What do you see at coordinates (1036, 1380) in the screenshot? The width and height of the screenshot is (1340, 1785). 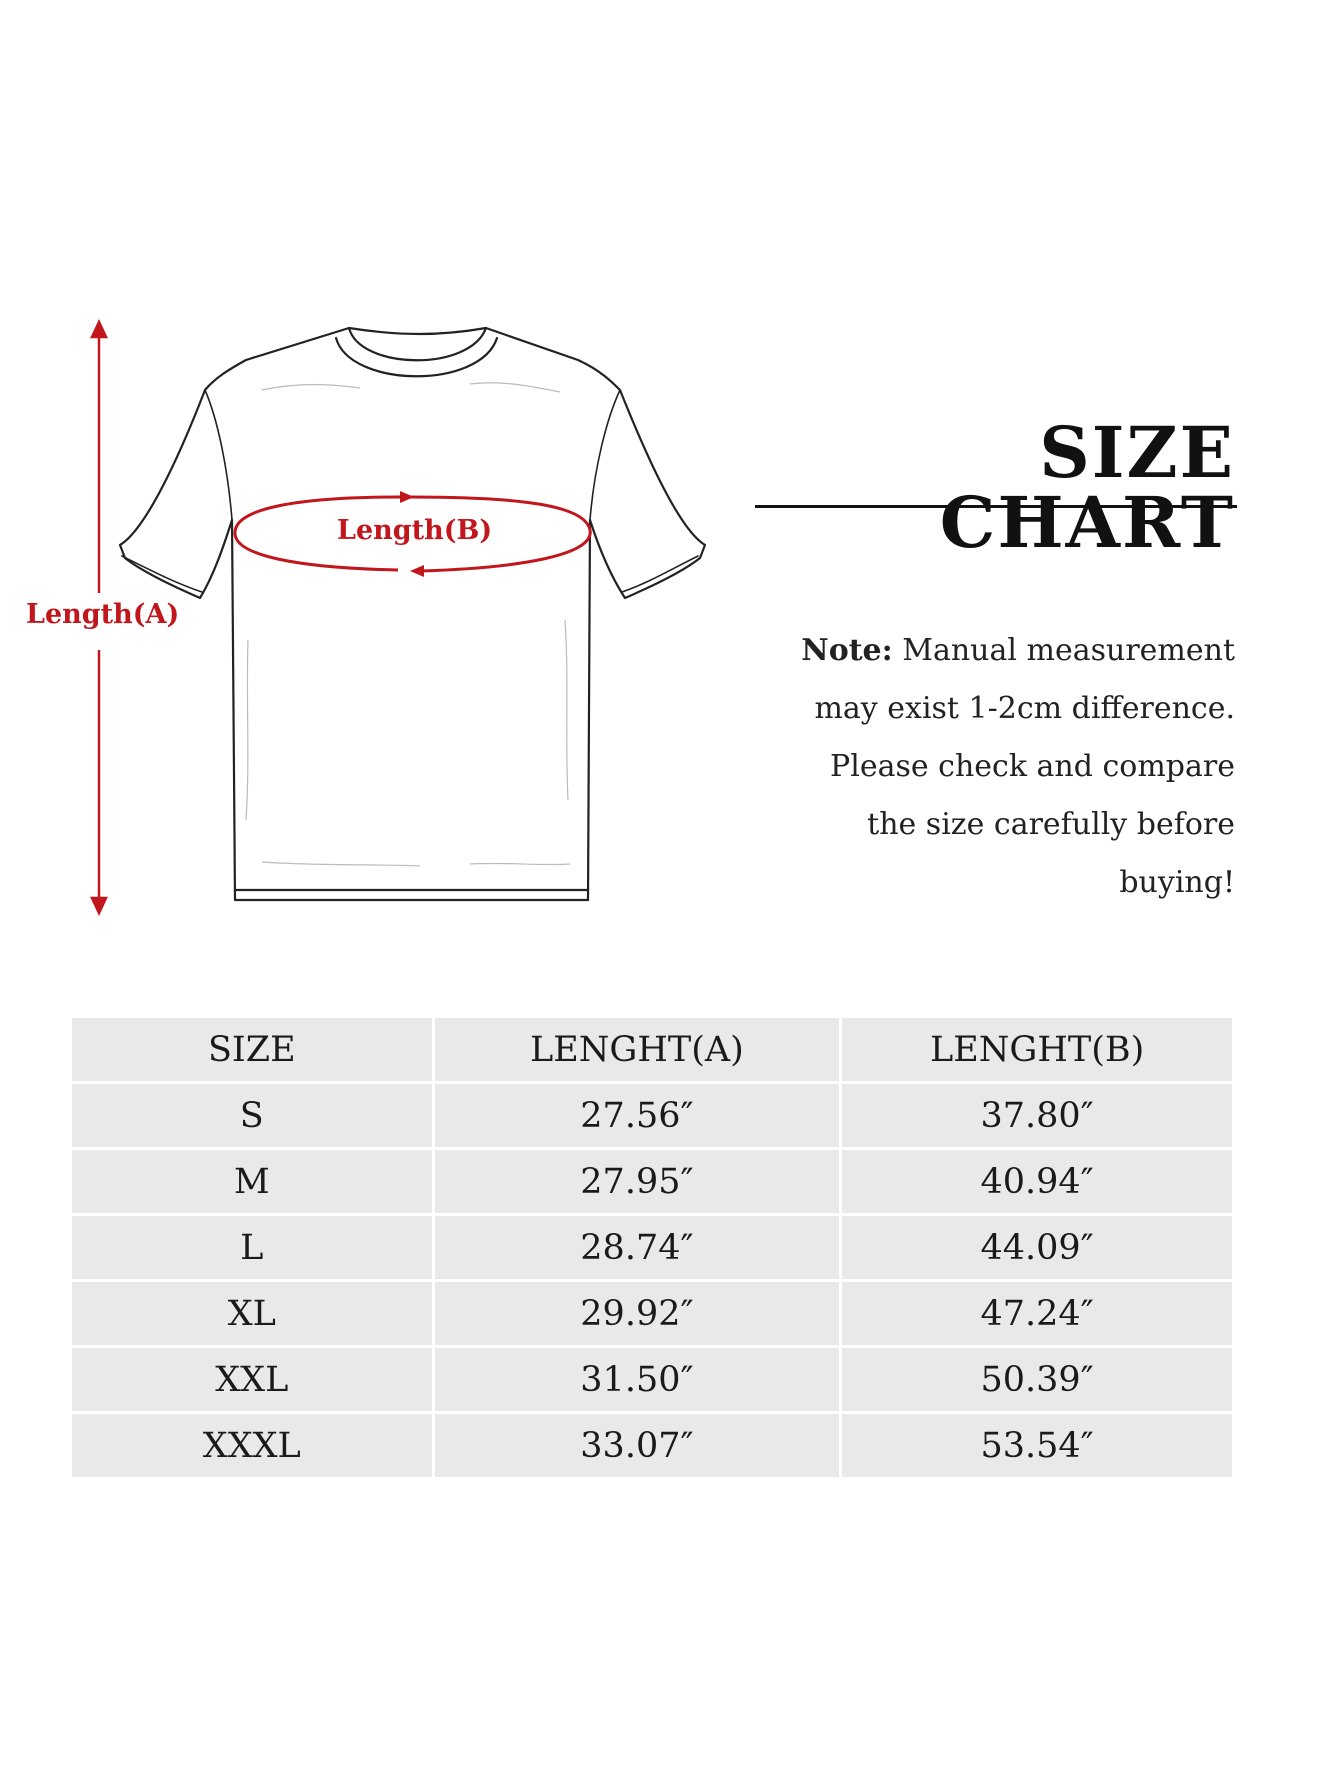 I see `cell-length-b: 50.39″` at bounding box center [1036, 1380].